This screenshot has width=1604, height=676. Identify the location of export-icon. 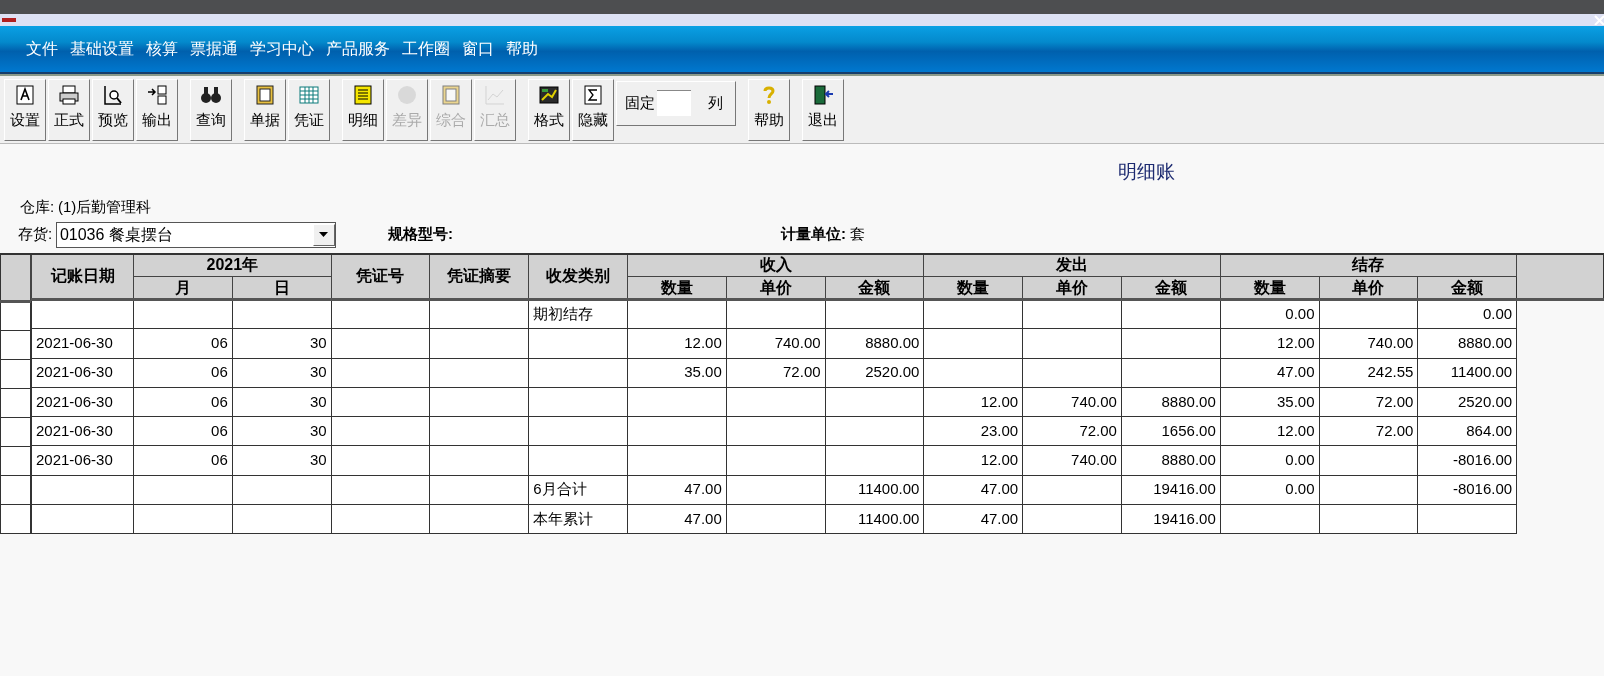
(157, 94).